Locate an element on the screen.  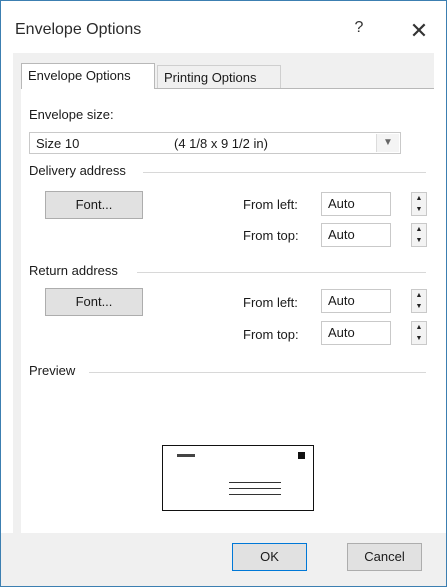
return-from-top-input: Auto is located at coordinates (356, 333).